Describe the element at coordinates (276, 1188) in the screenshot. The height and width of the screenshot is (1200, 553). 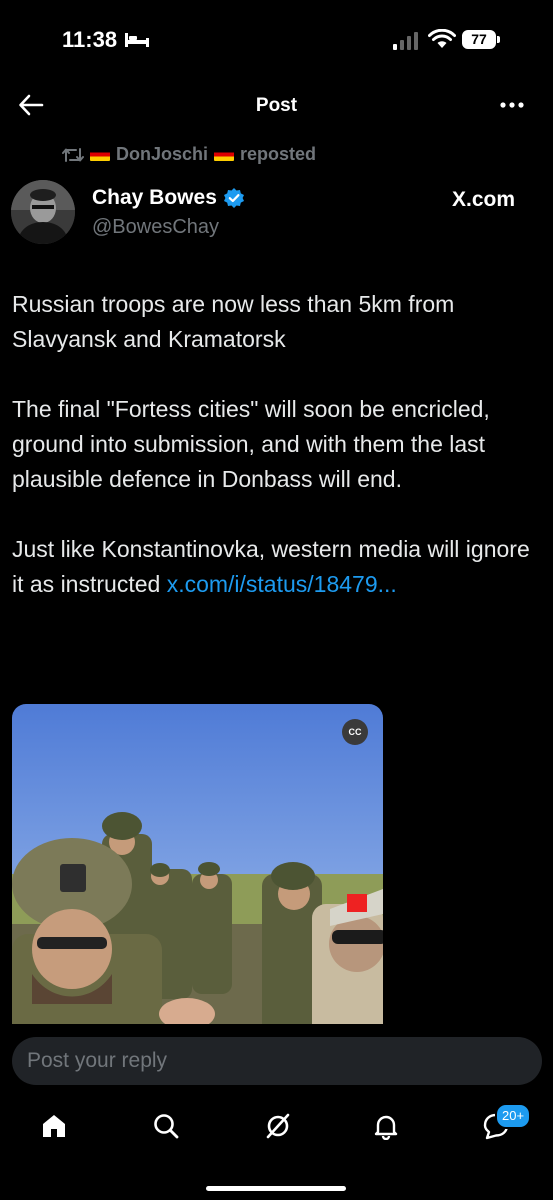
I see `home-indicator` at that location.